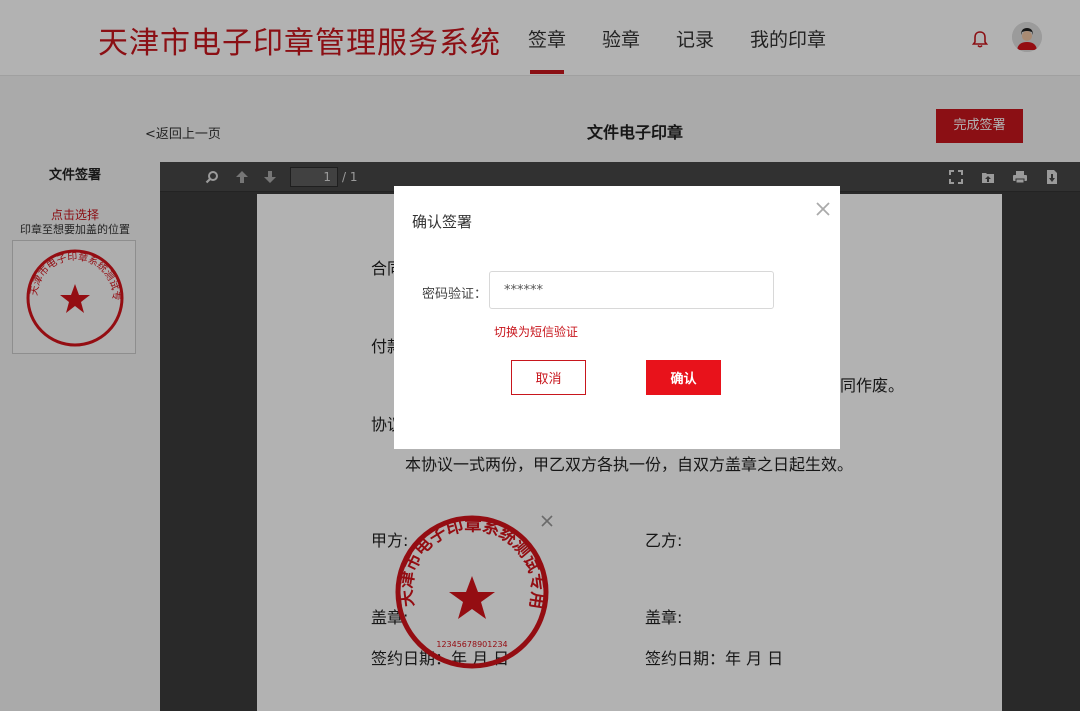 The width and height of the screenshot is (1080, 711). I want to click on password-label: 密码验证：, so click(455, 294).